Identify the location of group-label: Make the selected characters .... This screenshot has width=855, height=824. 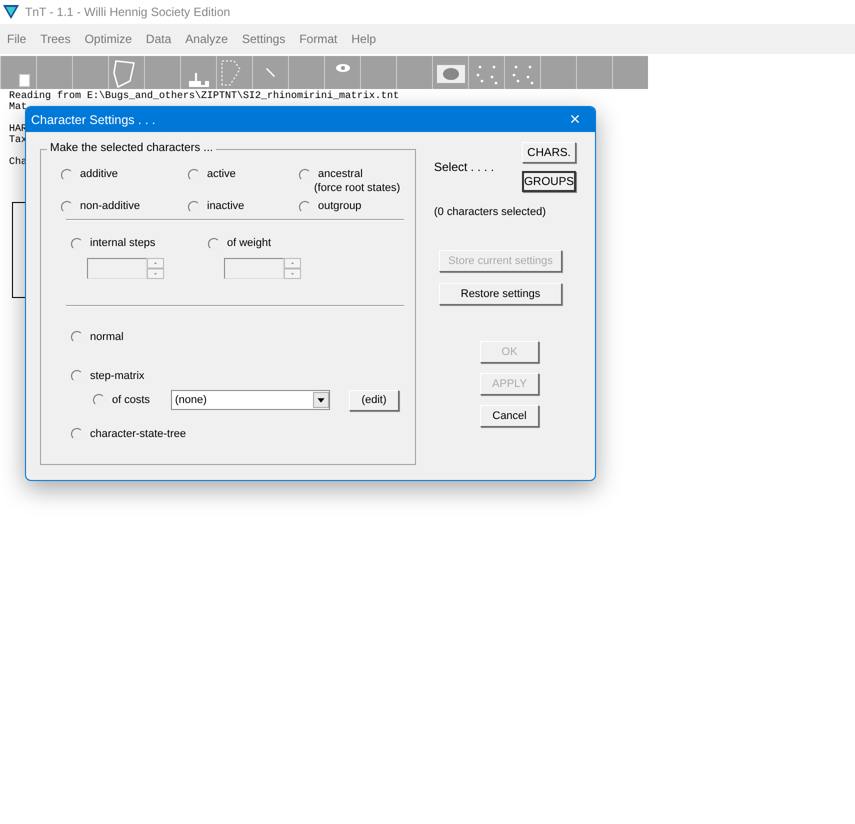
(131, 148).